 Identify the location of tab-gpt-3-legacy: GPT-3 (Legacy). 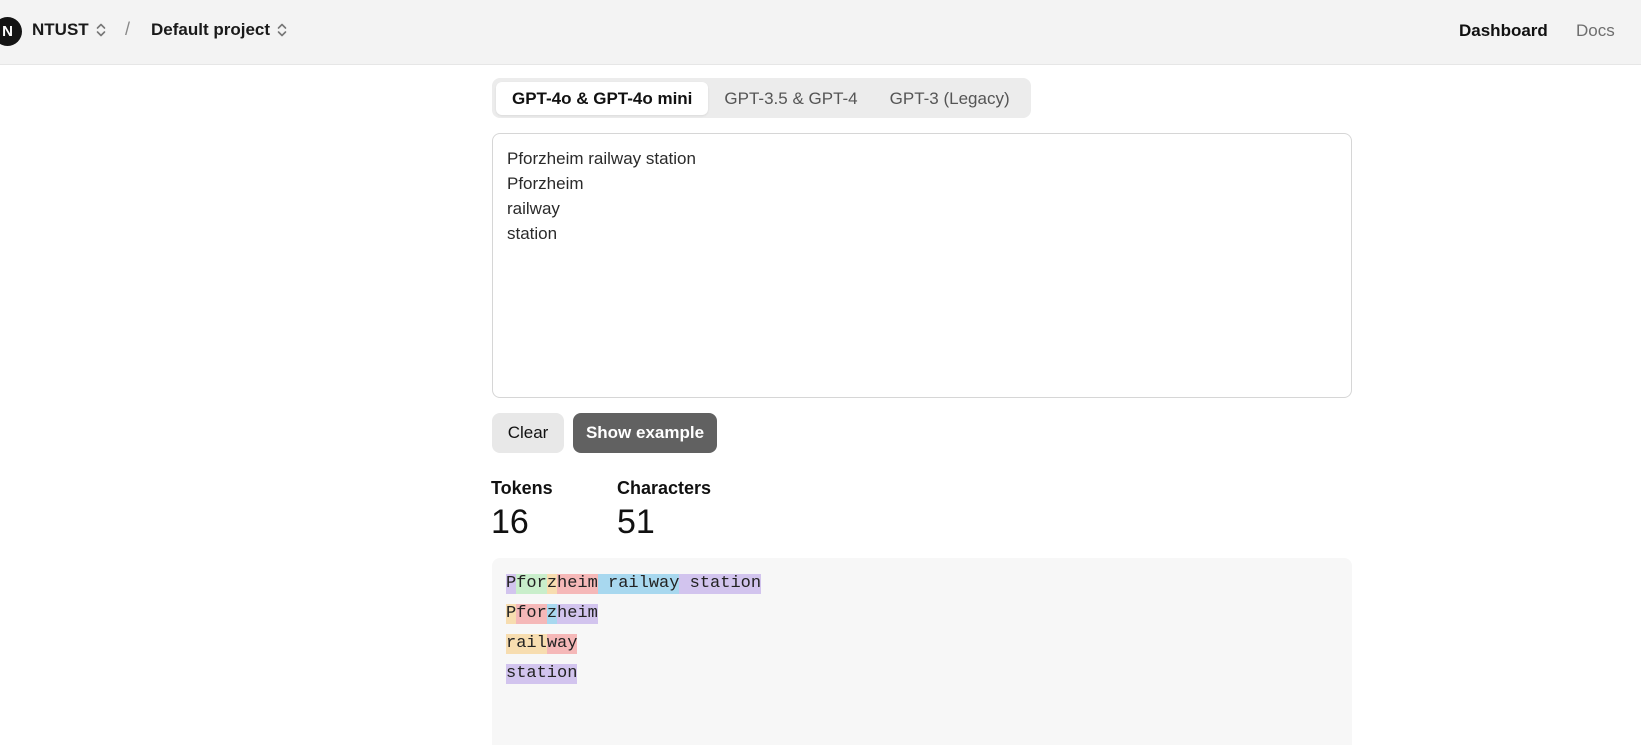
(950, 98).